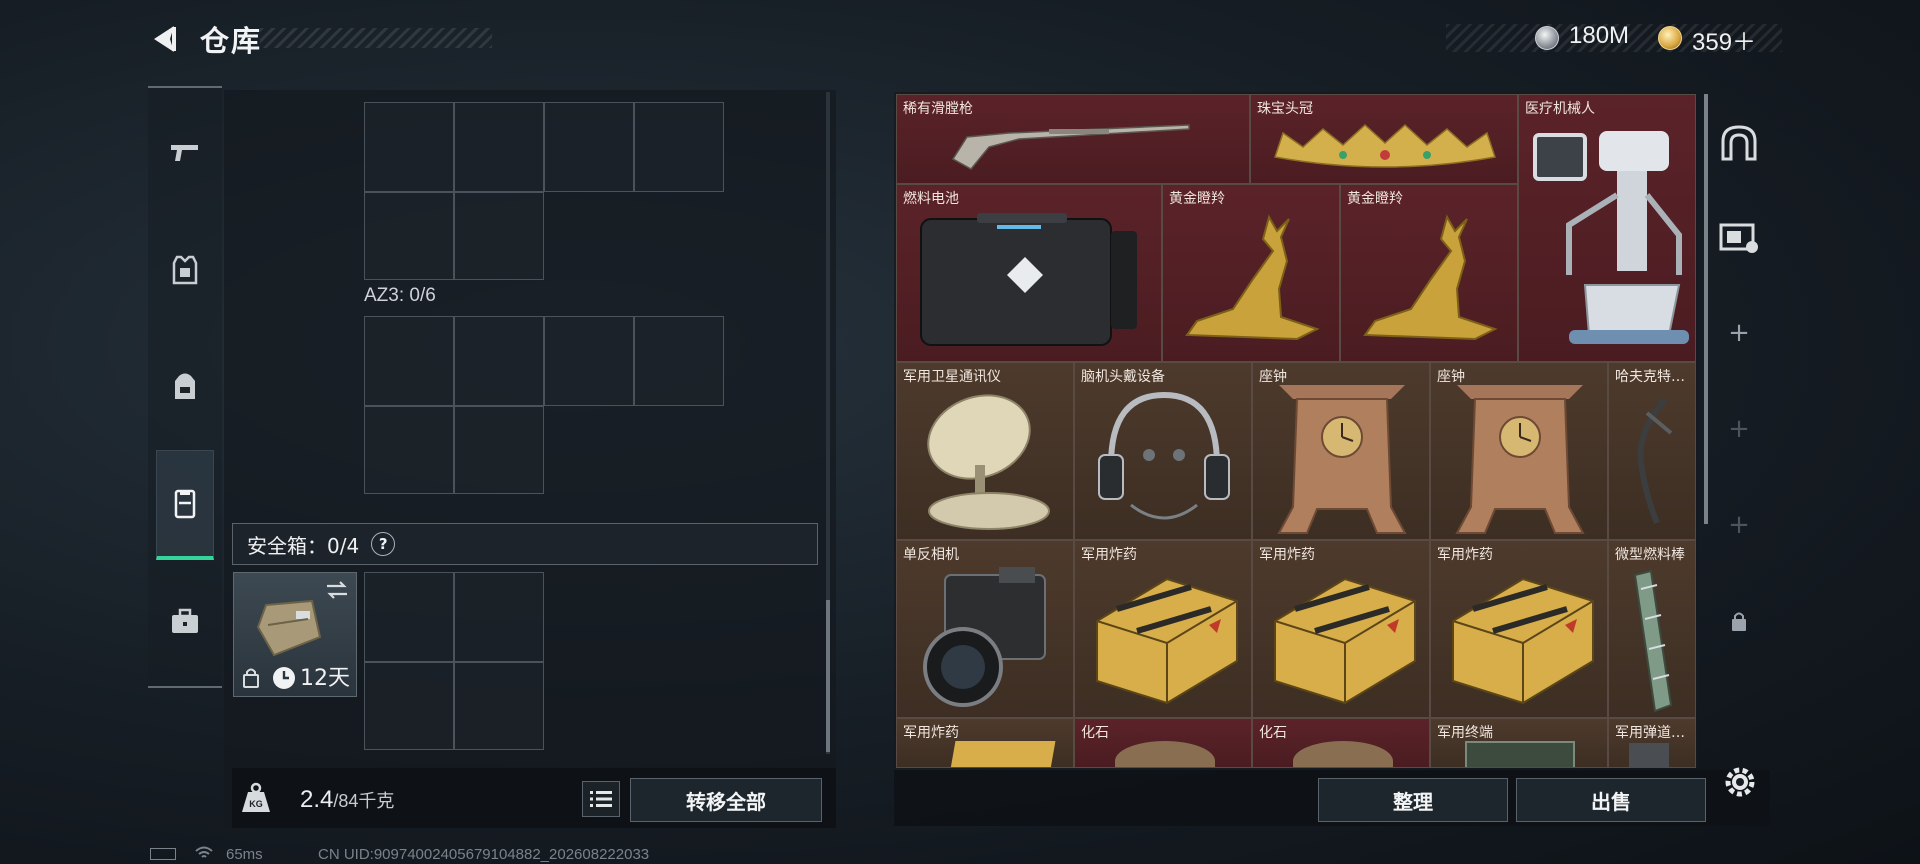  I want to click on inventory-scrollbar-thumb, so click(1706, 309).